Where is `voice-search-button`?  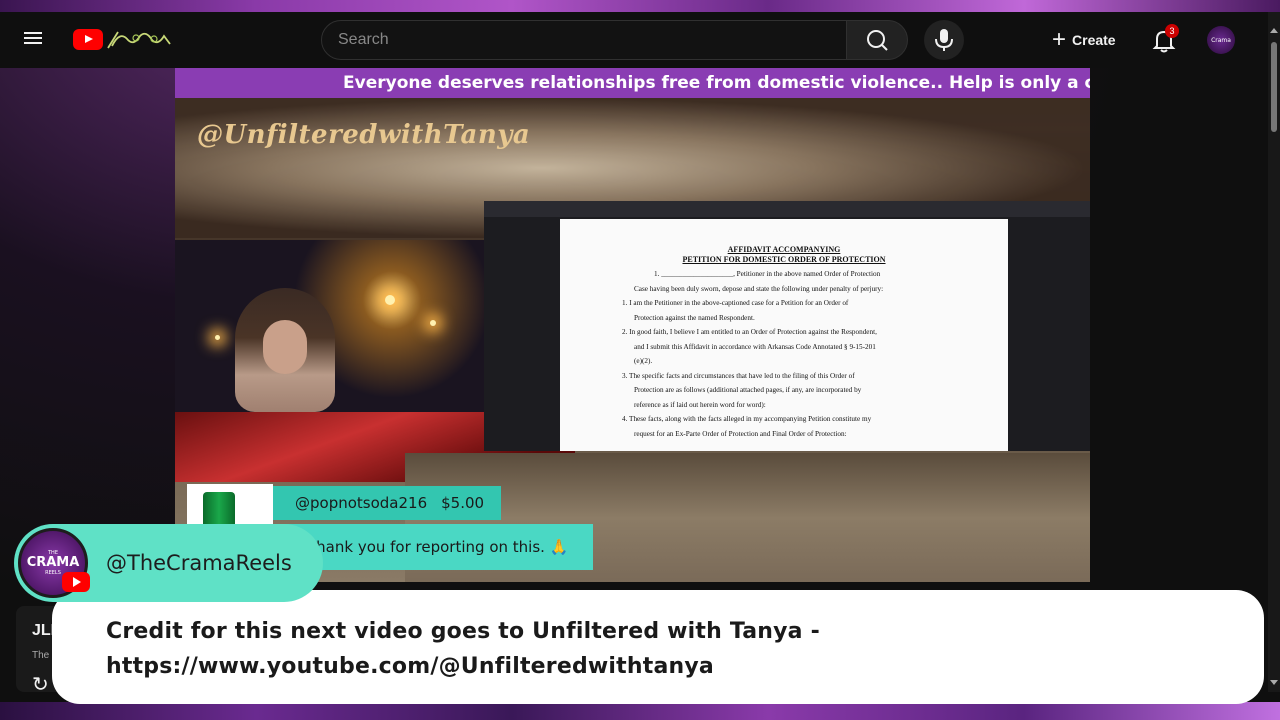 voice-search-button is located at coordinates (944, 40).